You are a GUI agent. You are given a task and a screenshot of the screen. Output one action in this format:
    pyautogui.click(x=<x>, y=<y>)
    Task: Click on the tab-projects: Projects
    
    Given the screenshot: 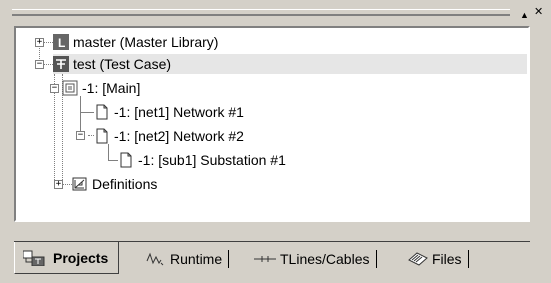 What is the action you would take?
    pyautogui.click(x=67, y=258)
    